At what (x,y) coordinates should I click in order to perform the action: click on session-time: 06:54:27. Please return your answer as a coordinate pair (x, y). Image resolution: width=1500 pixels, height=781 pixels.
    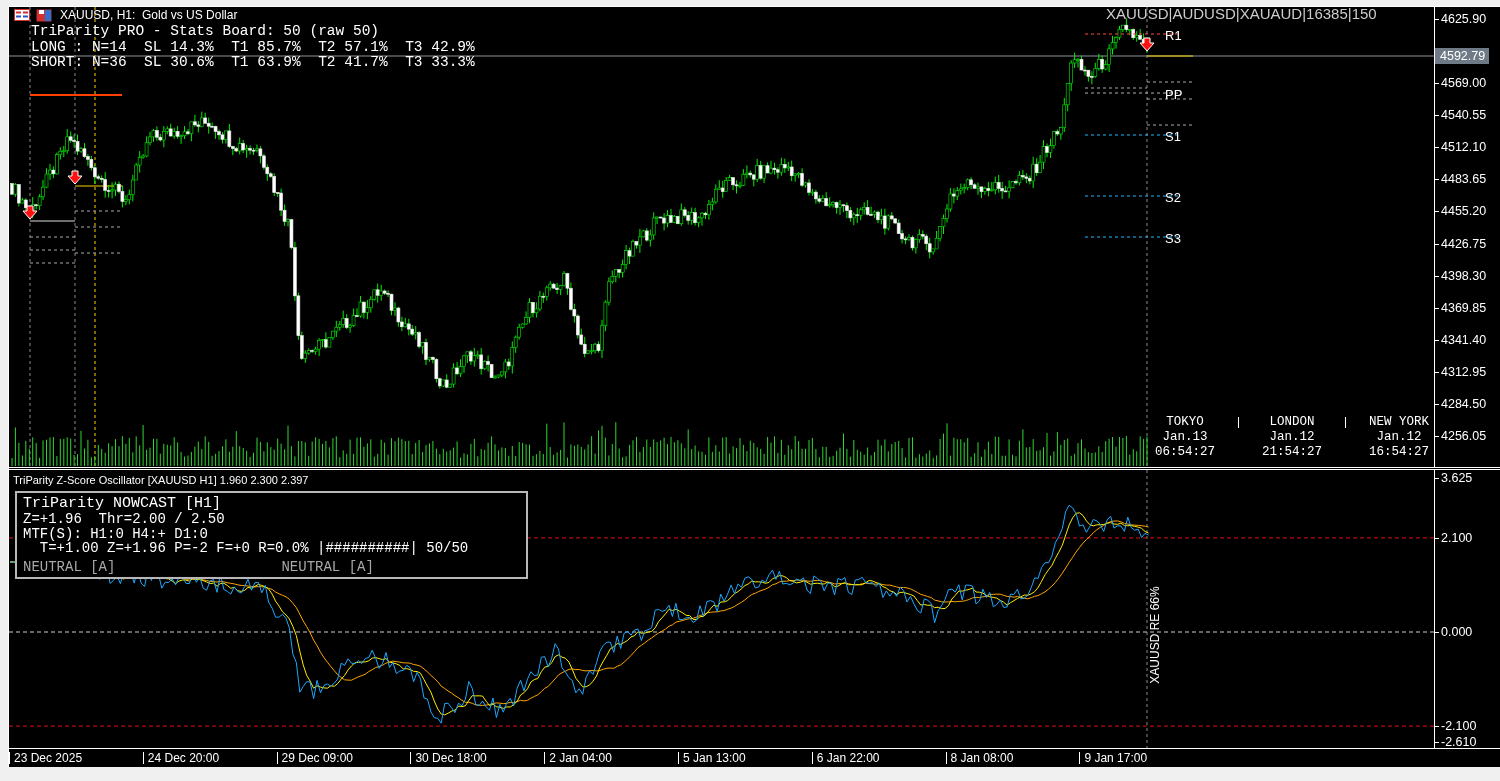
    Looking at the image, I should click on (1185, 452).